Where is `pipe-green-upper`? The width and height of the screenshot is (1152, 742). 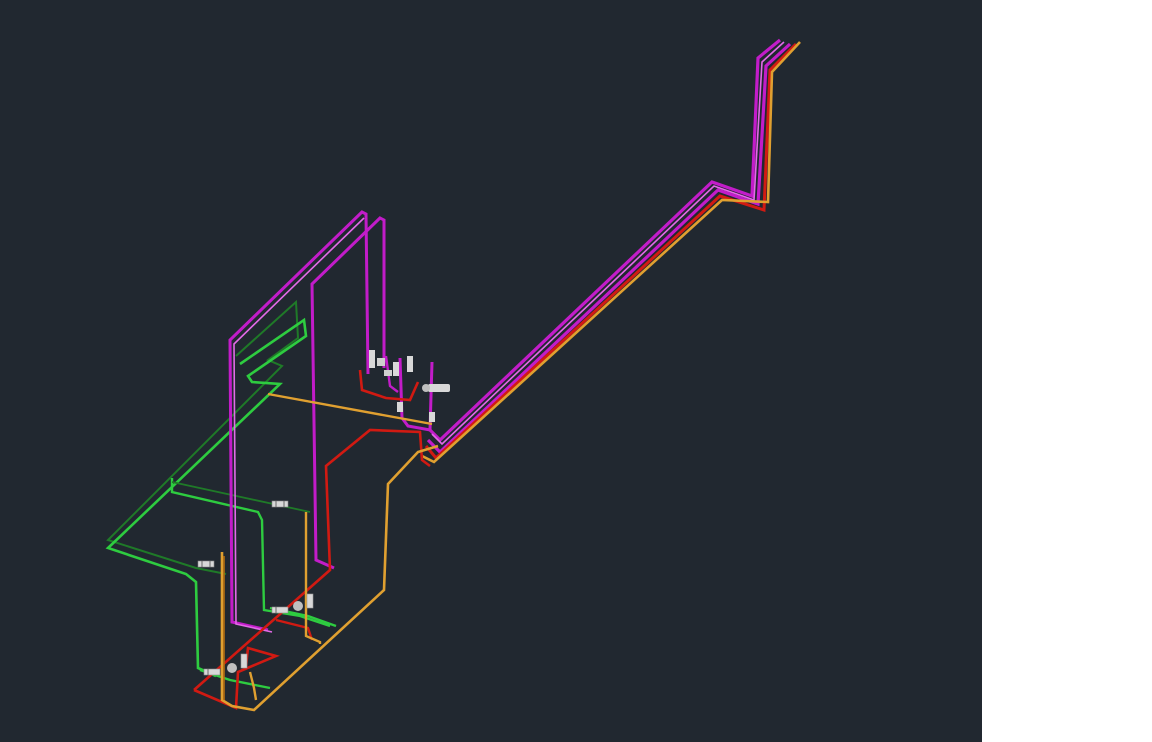
pipe-green-upper is located at coordinates (206, 497).